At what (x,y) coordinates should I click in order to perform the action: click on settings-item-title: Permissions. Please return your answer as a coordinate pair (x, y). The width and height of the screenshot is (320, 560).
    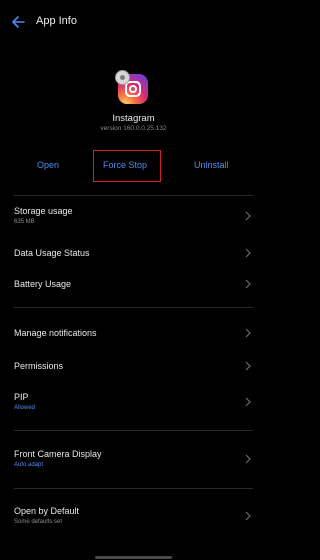
    Looking at the image, I should click on (39, 366).